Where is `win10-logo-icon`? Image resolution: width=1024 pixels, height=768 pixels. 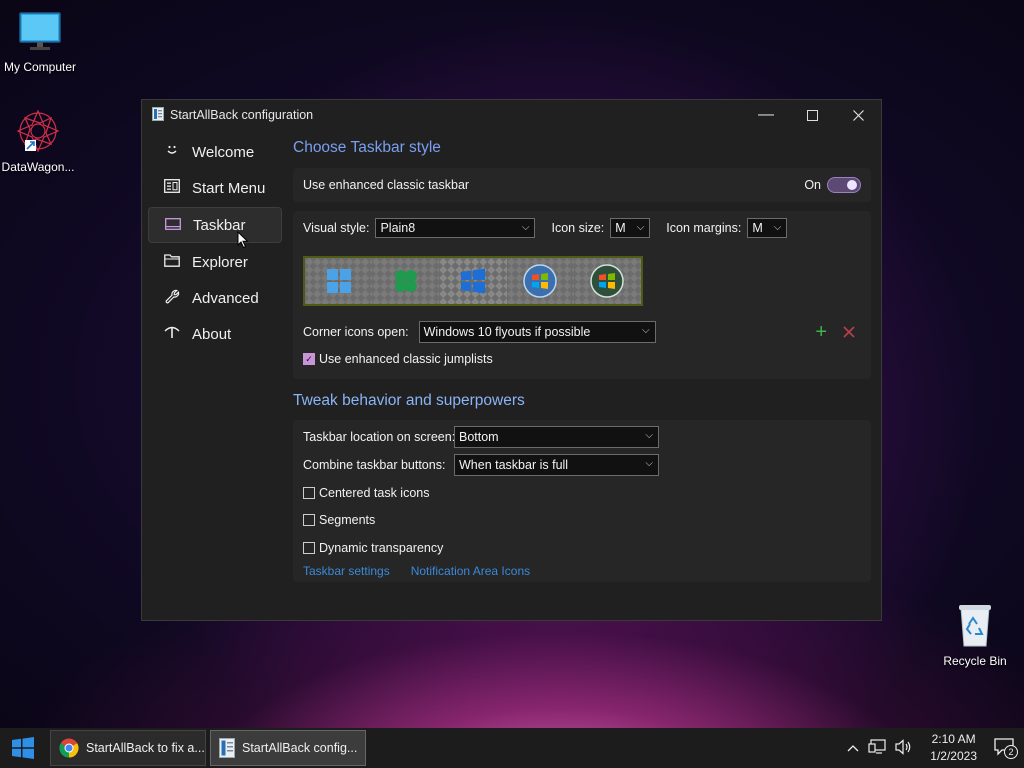
win10-logo-icon is located at coordinates (473, 281).